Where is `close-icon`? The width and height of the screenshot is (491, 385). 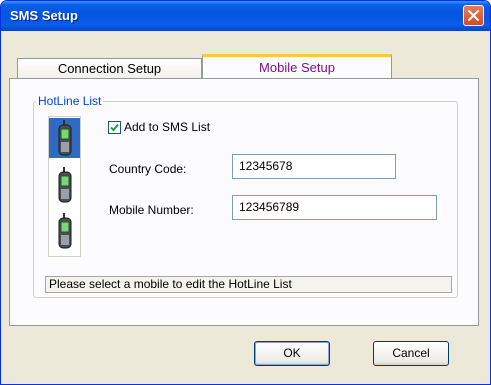 close-icon is located at coordinates (473, 15).